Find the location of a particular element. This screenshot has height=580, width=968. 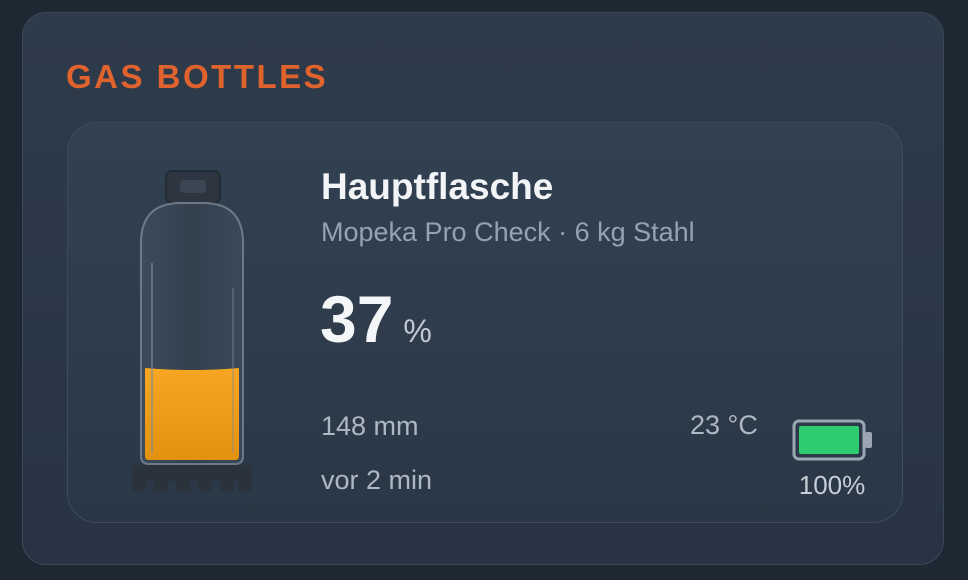

battery-percentage: 100% is located at coordinates (832, 485).